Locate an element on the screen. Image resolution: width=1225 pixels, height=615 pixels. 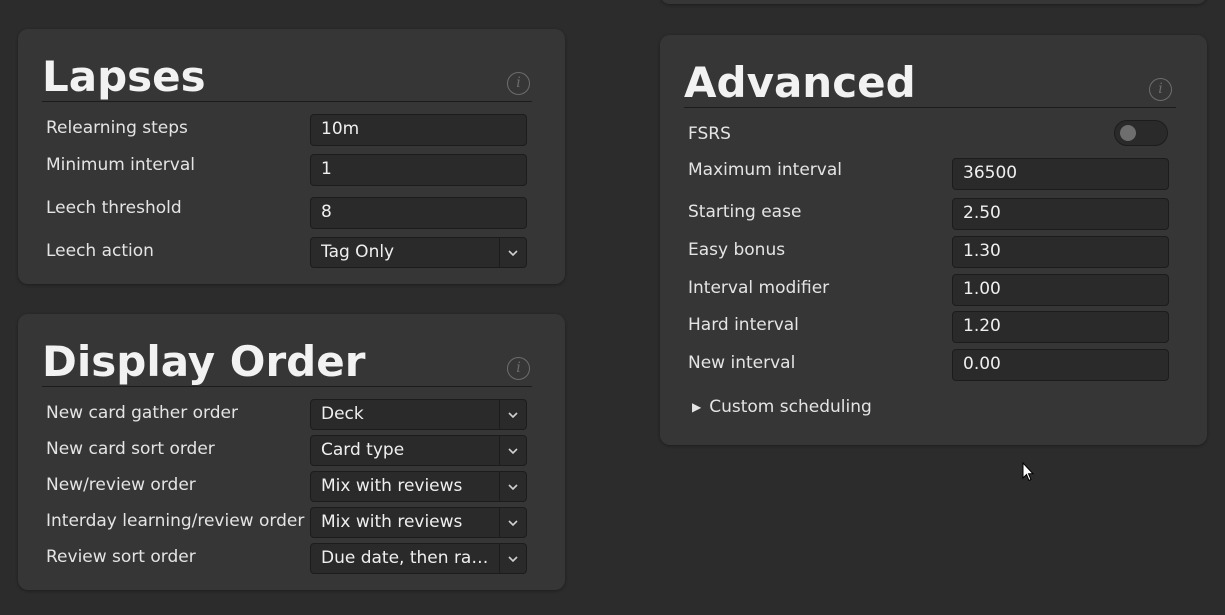
interday-learning-review-order-select: Mix with reviews is located at coordinates (418, 522).